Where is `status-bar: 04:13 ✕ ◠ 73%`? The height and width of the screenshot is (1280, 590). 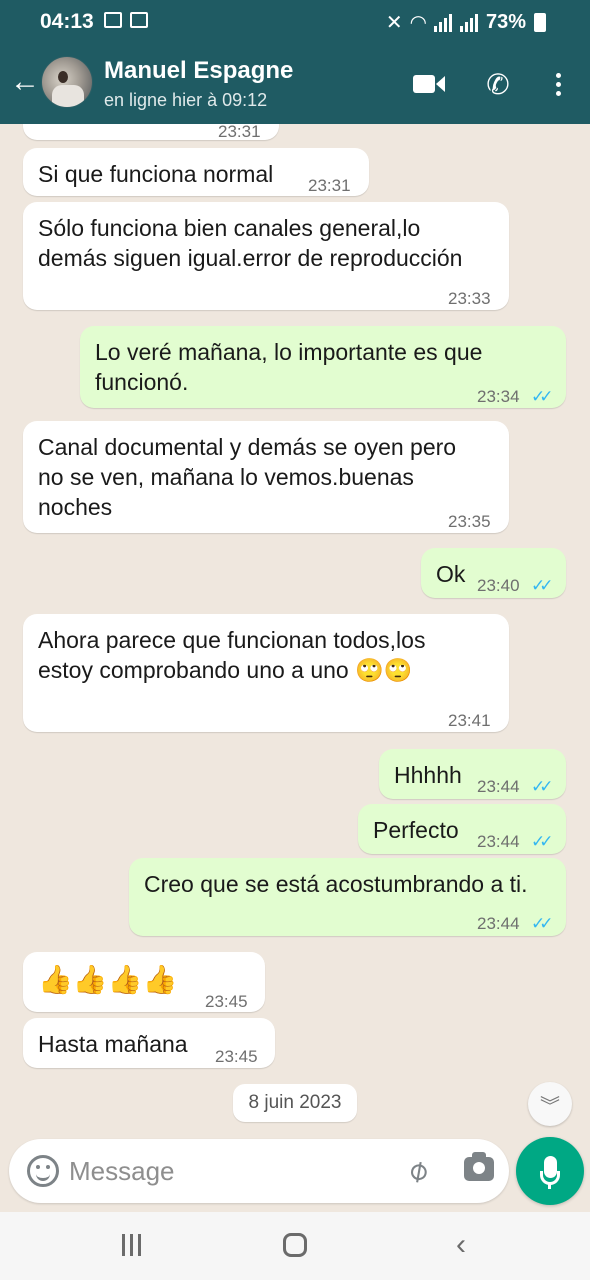 status-bar: 04:13 ✕ ◠ 73% is located at coordinates (295, 22).